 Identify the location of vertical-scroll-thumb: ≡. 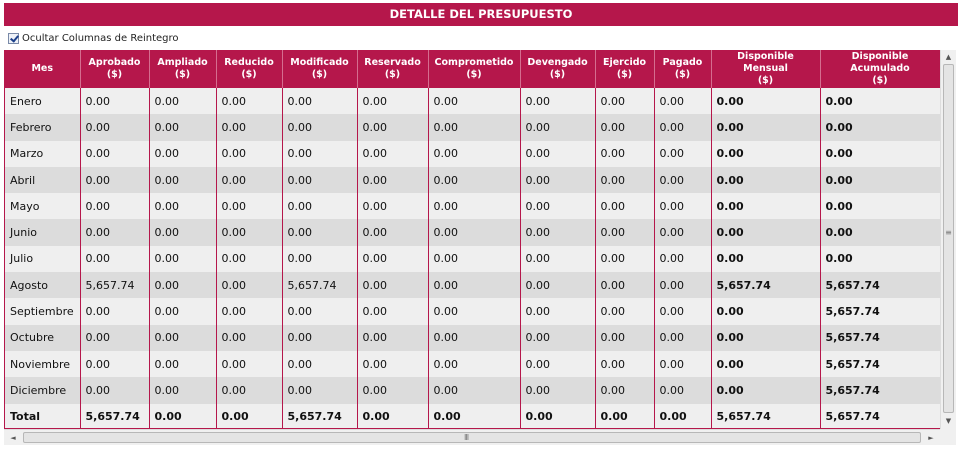
(948, 238).